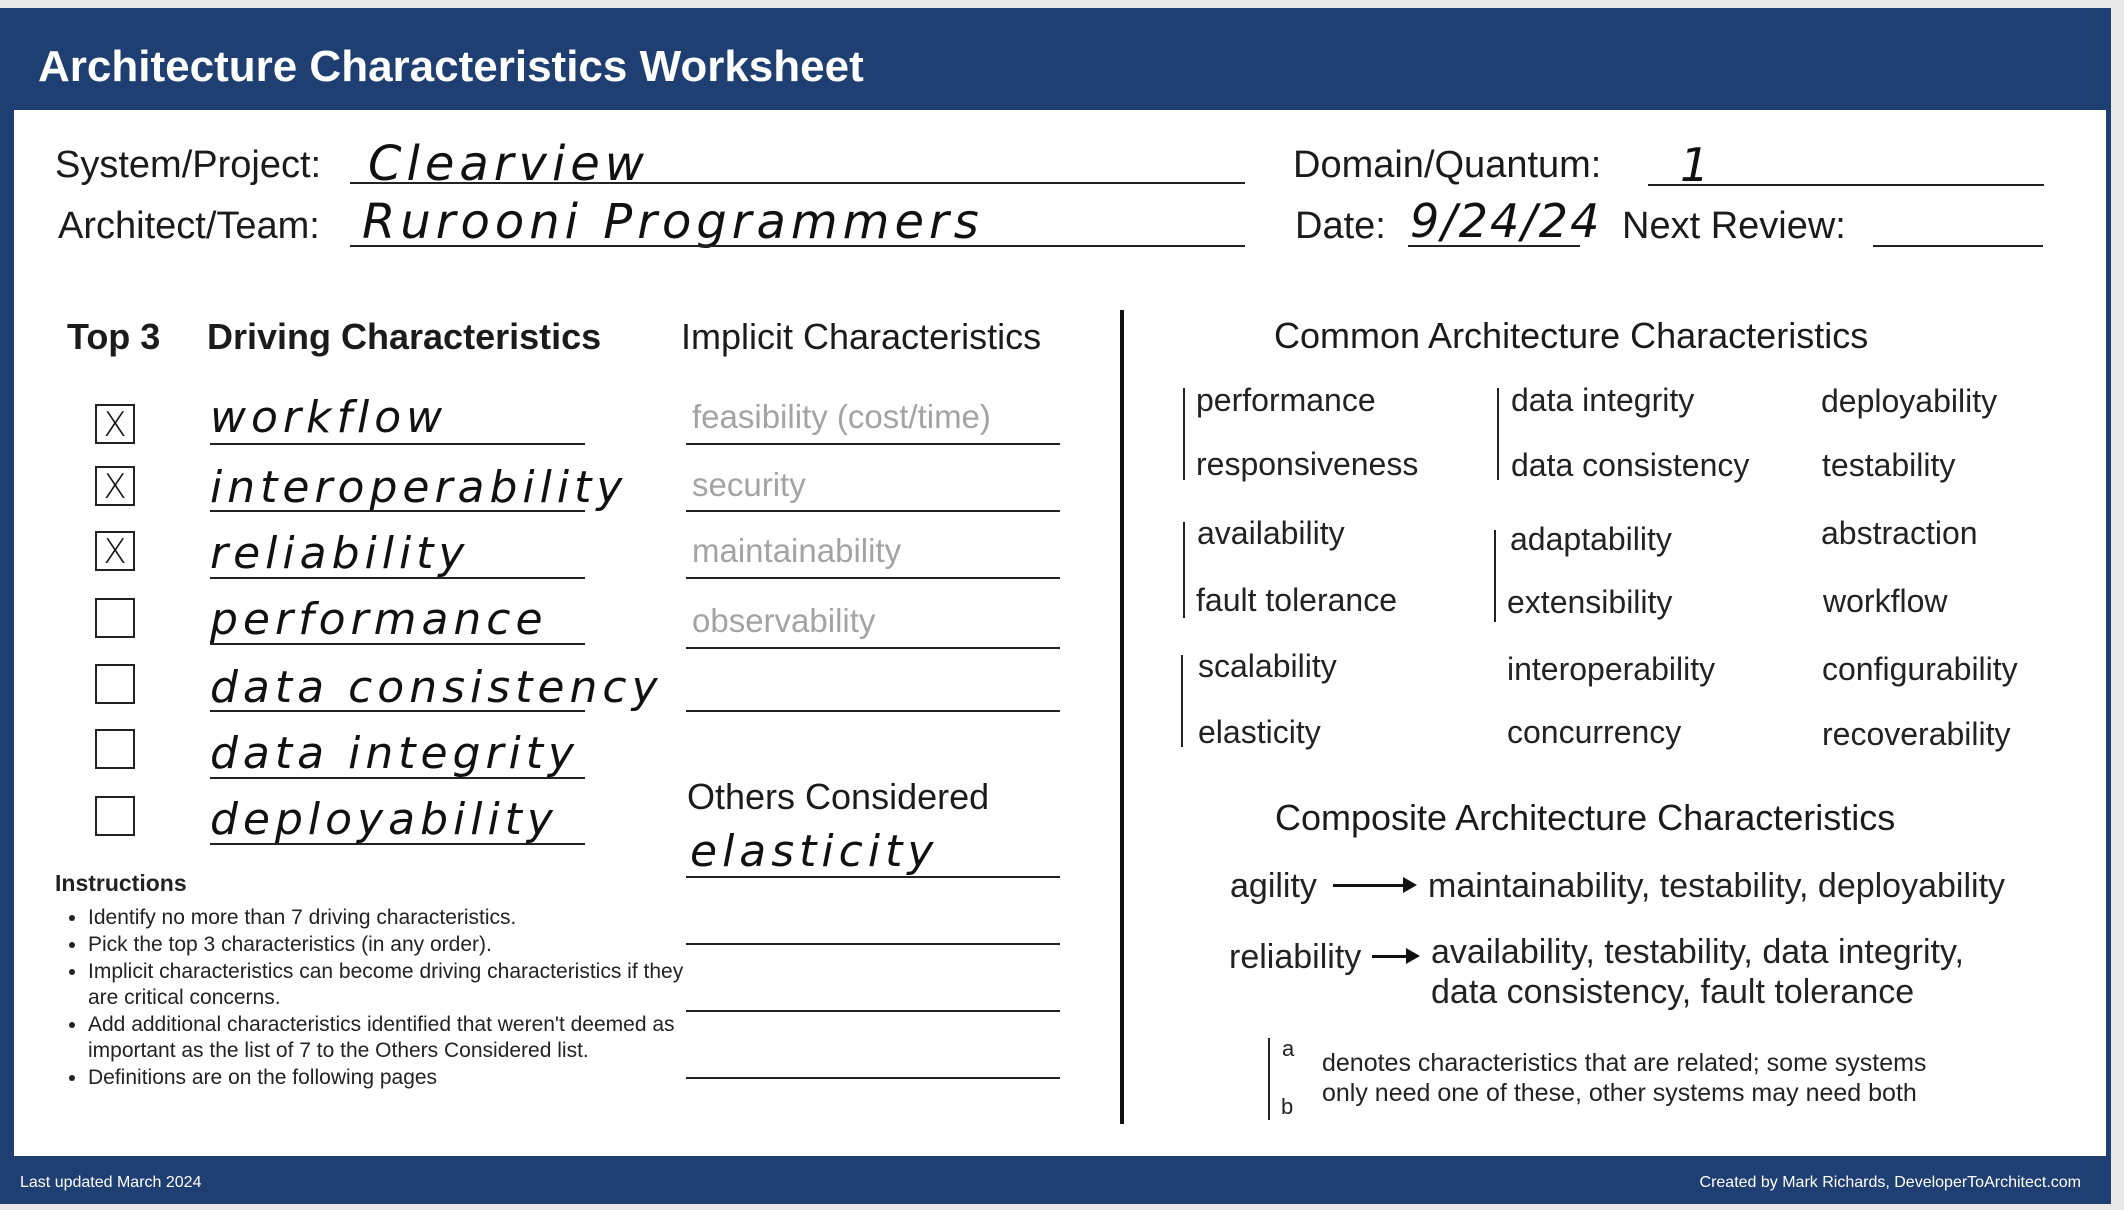  I want to click on date-line, so click(1494, 246).